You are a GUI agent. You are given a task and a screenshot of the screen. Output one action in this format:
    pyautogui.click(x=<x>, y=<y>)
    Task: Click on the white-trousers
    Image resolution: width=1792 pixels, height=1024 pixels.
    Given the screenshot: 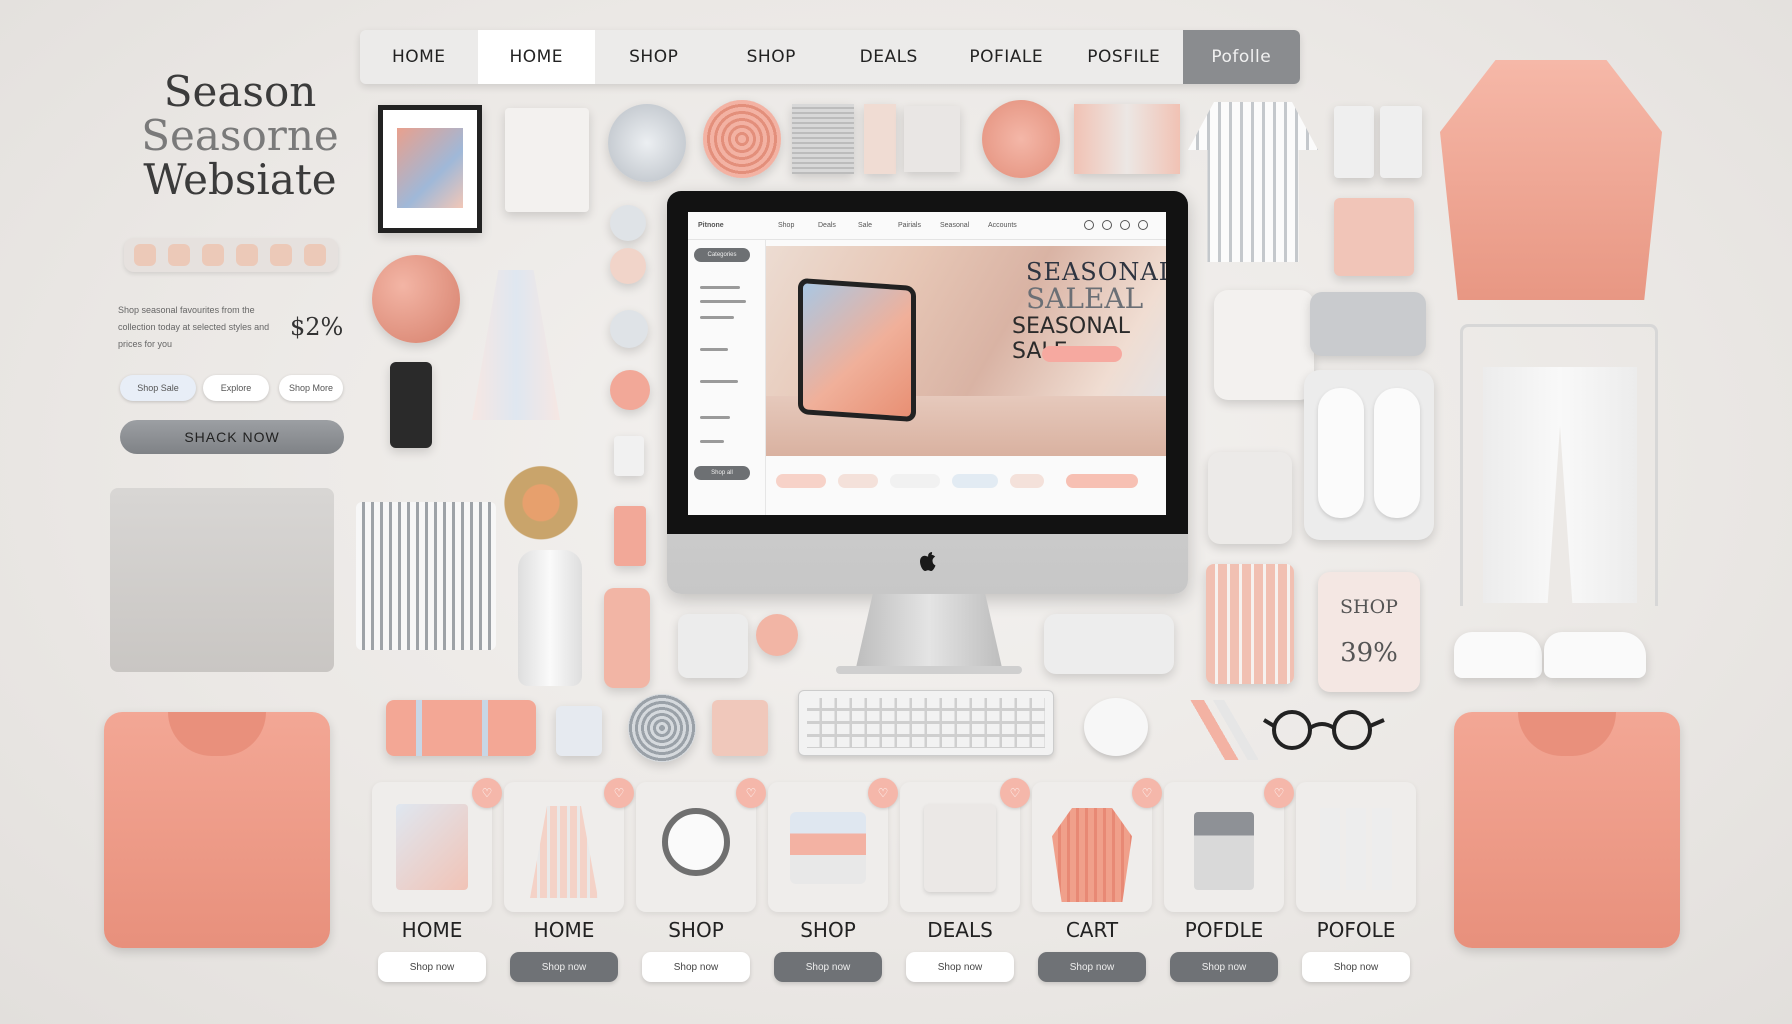 What is the action you would take?
    pyautogui.click(x=1560, y=485)
    